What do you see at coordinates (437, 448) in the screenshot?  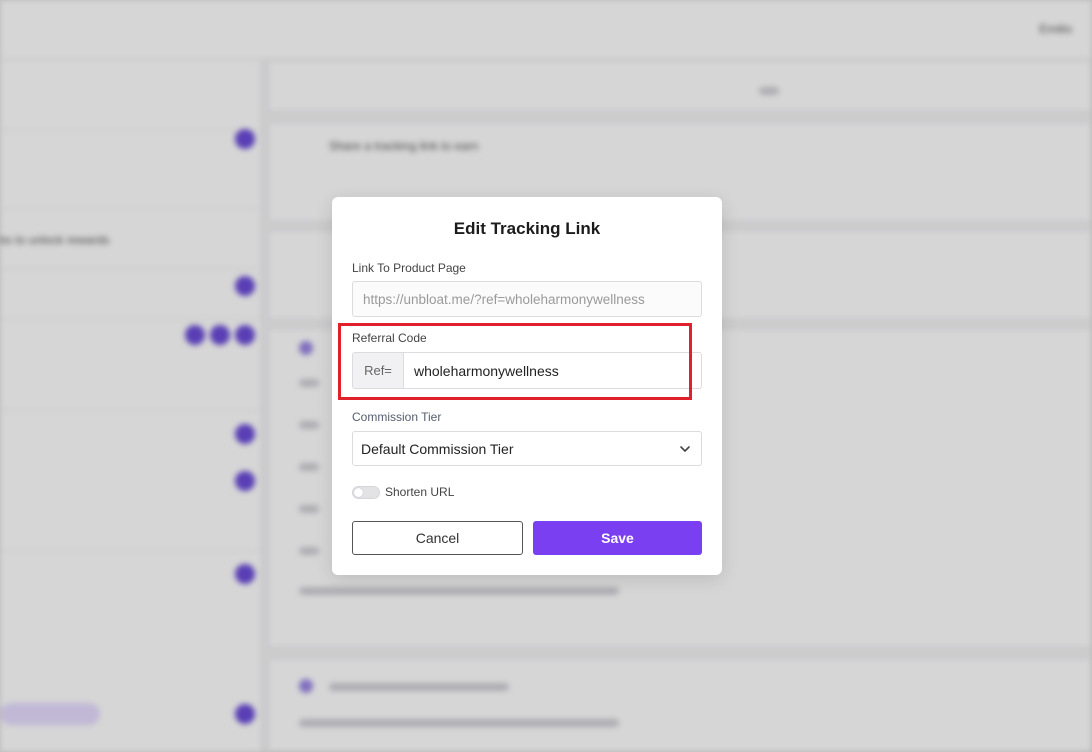 I see `commission-tier-value: Default Commission Tier` at bounding box center [437, 448].